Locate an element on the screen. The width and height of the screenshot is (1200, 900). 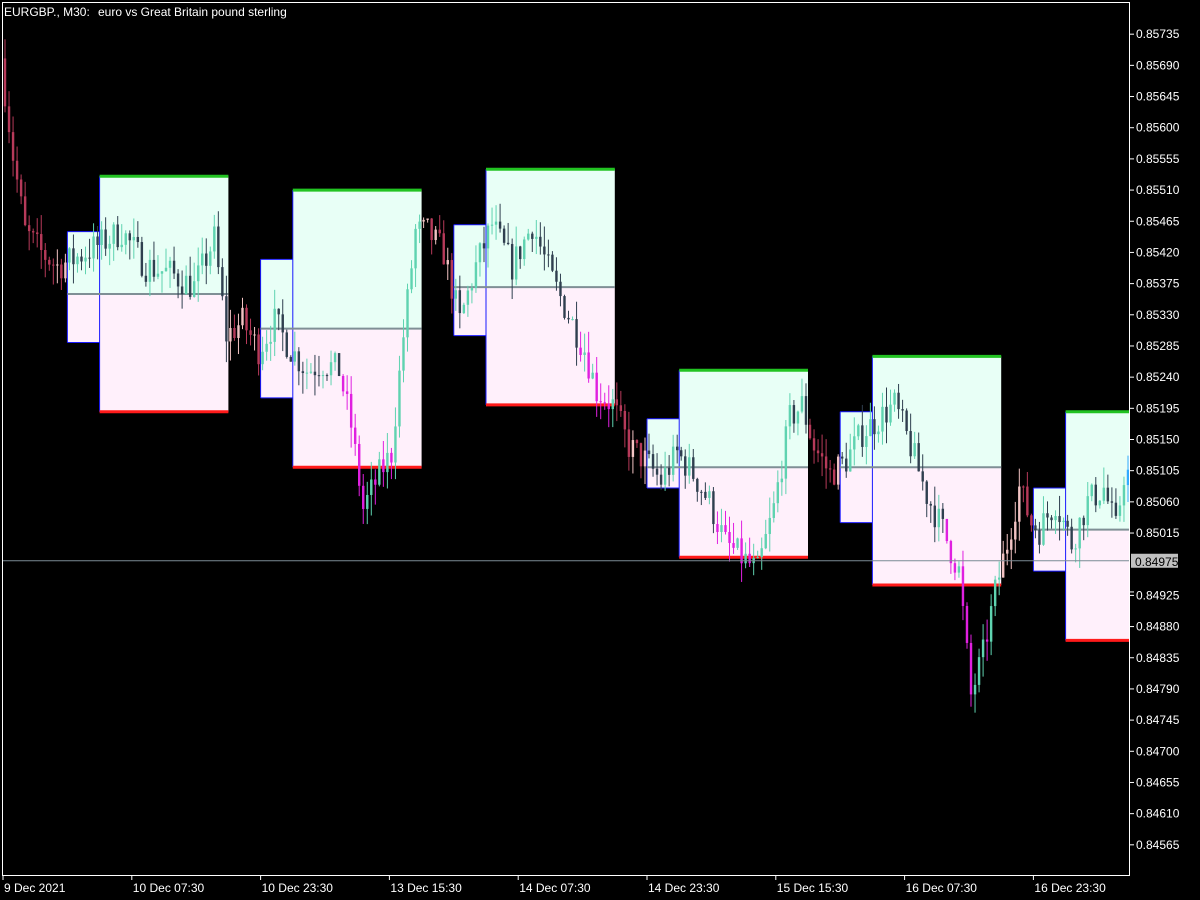
y-axis-label: 0.85285 is located at coordinates (1158, 346).